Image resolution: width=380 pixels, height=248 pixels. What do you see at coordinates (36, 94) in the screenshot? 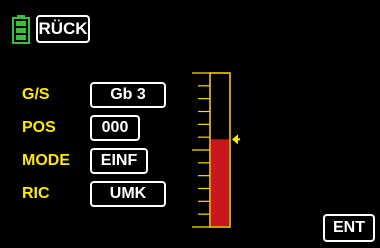
I see `label-gs: G/S` at bounding box center [36, 94].